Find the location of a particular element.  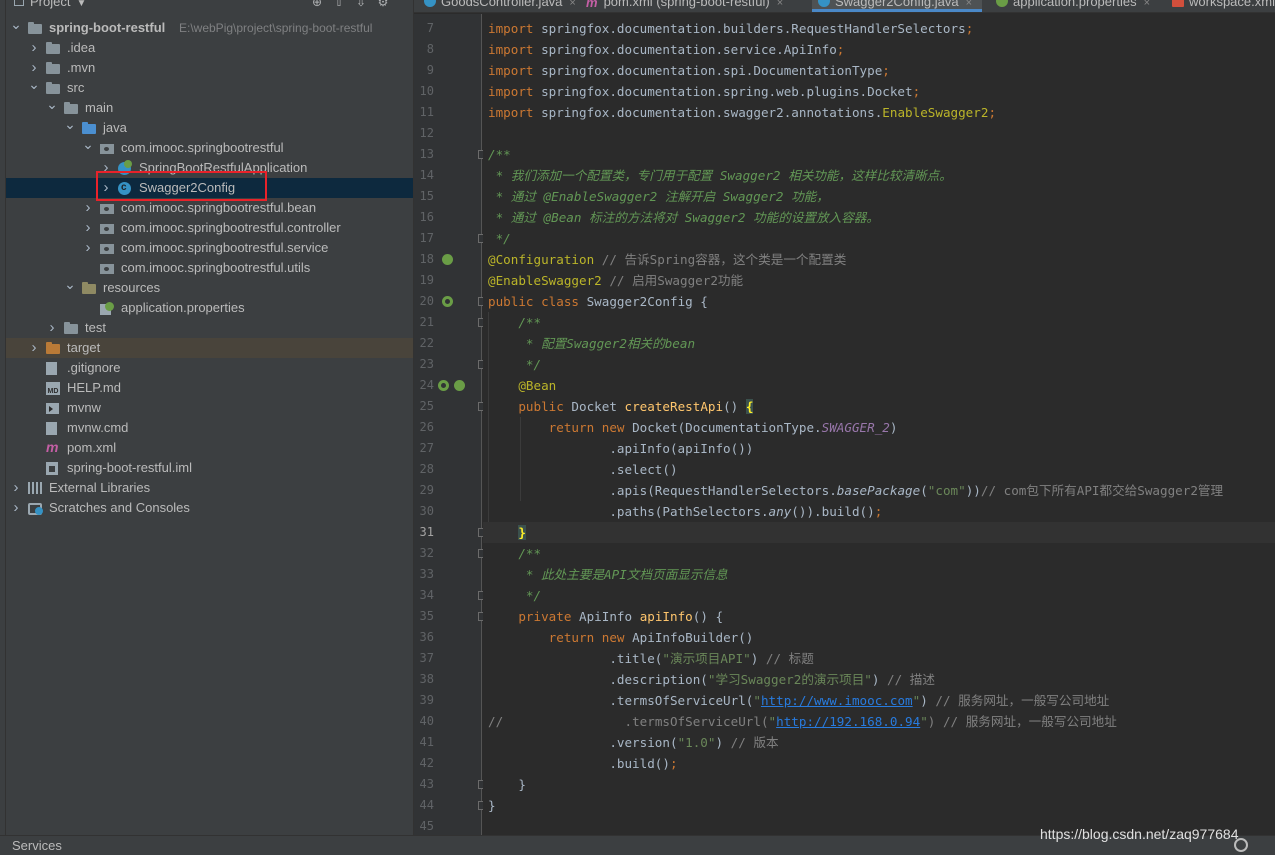

tree-item-label: spring-boot-restful is located at coordinates (107, 27).